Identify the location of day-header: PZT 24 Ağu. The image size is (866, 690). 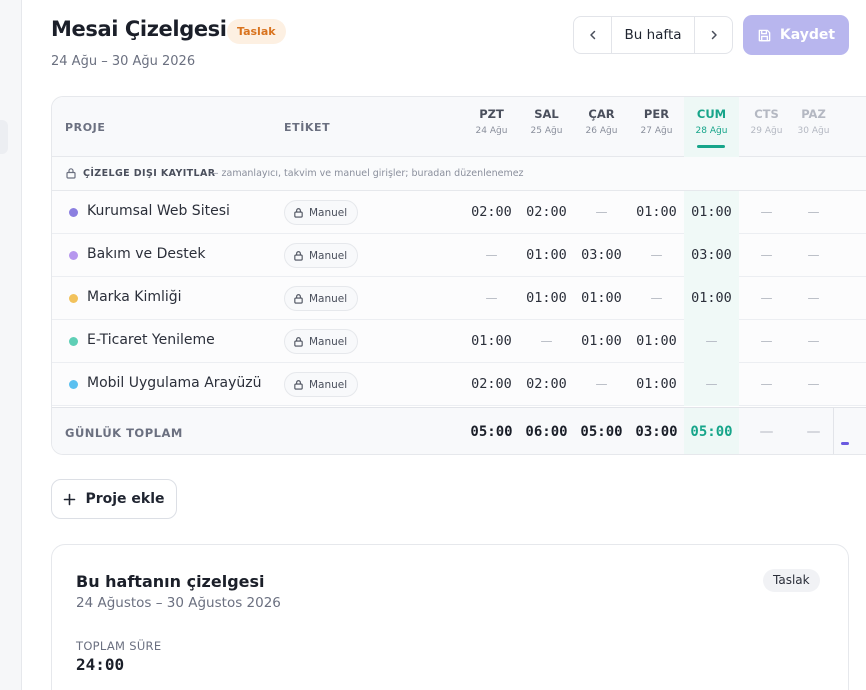
(491, 127).